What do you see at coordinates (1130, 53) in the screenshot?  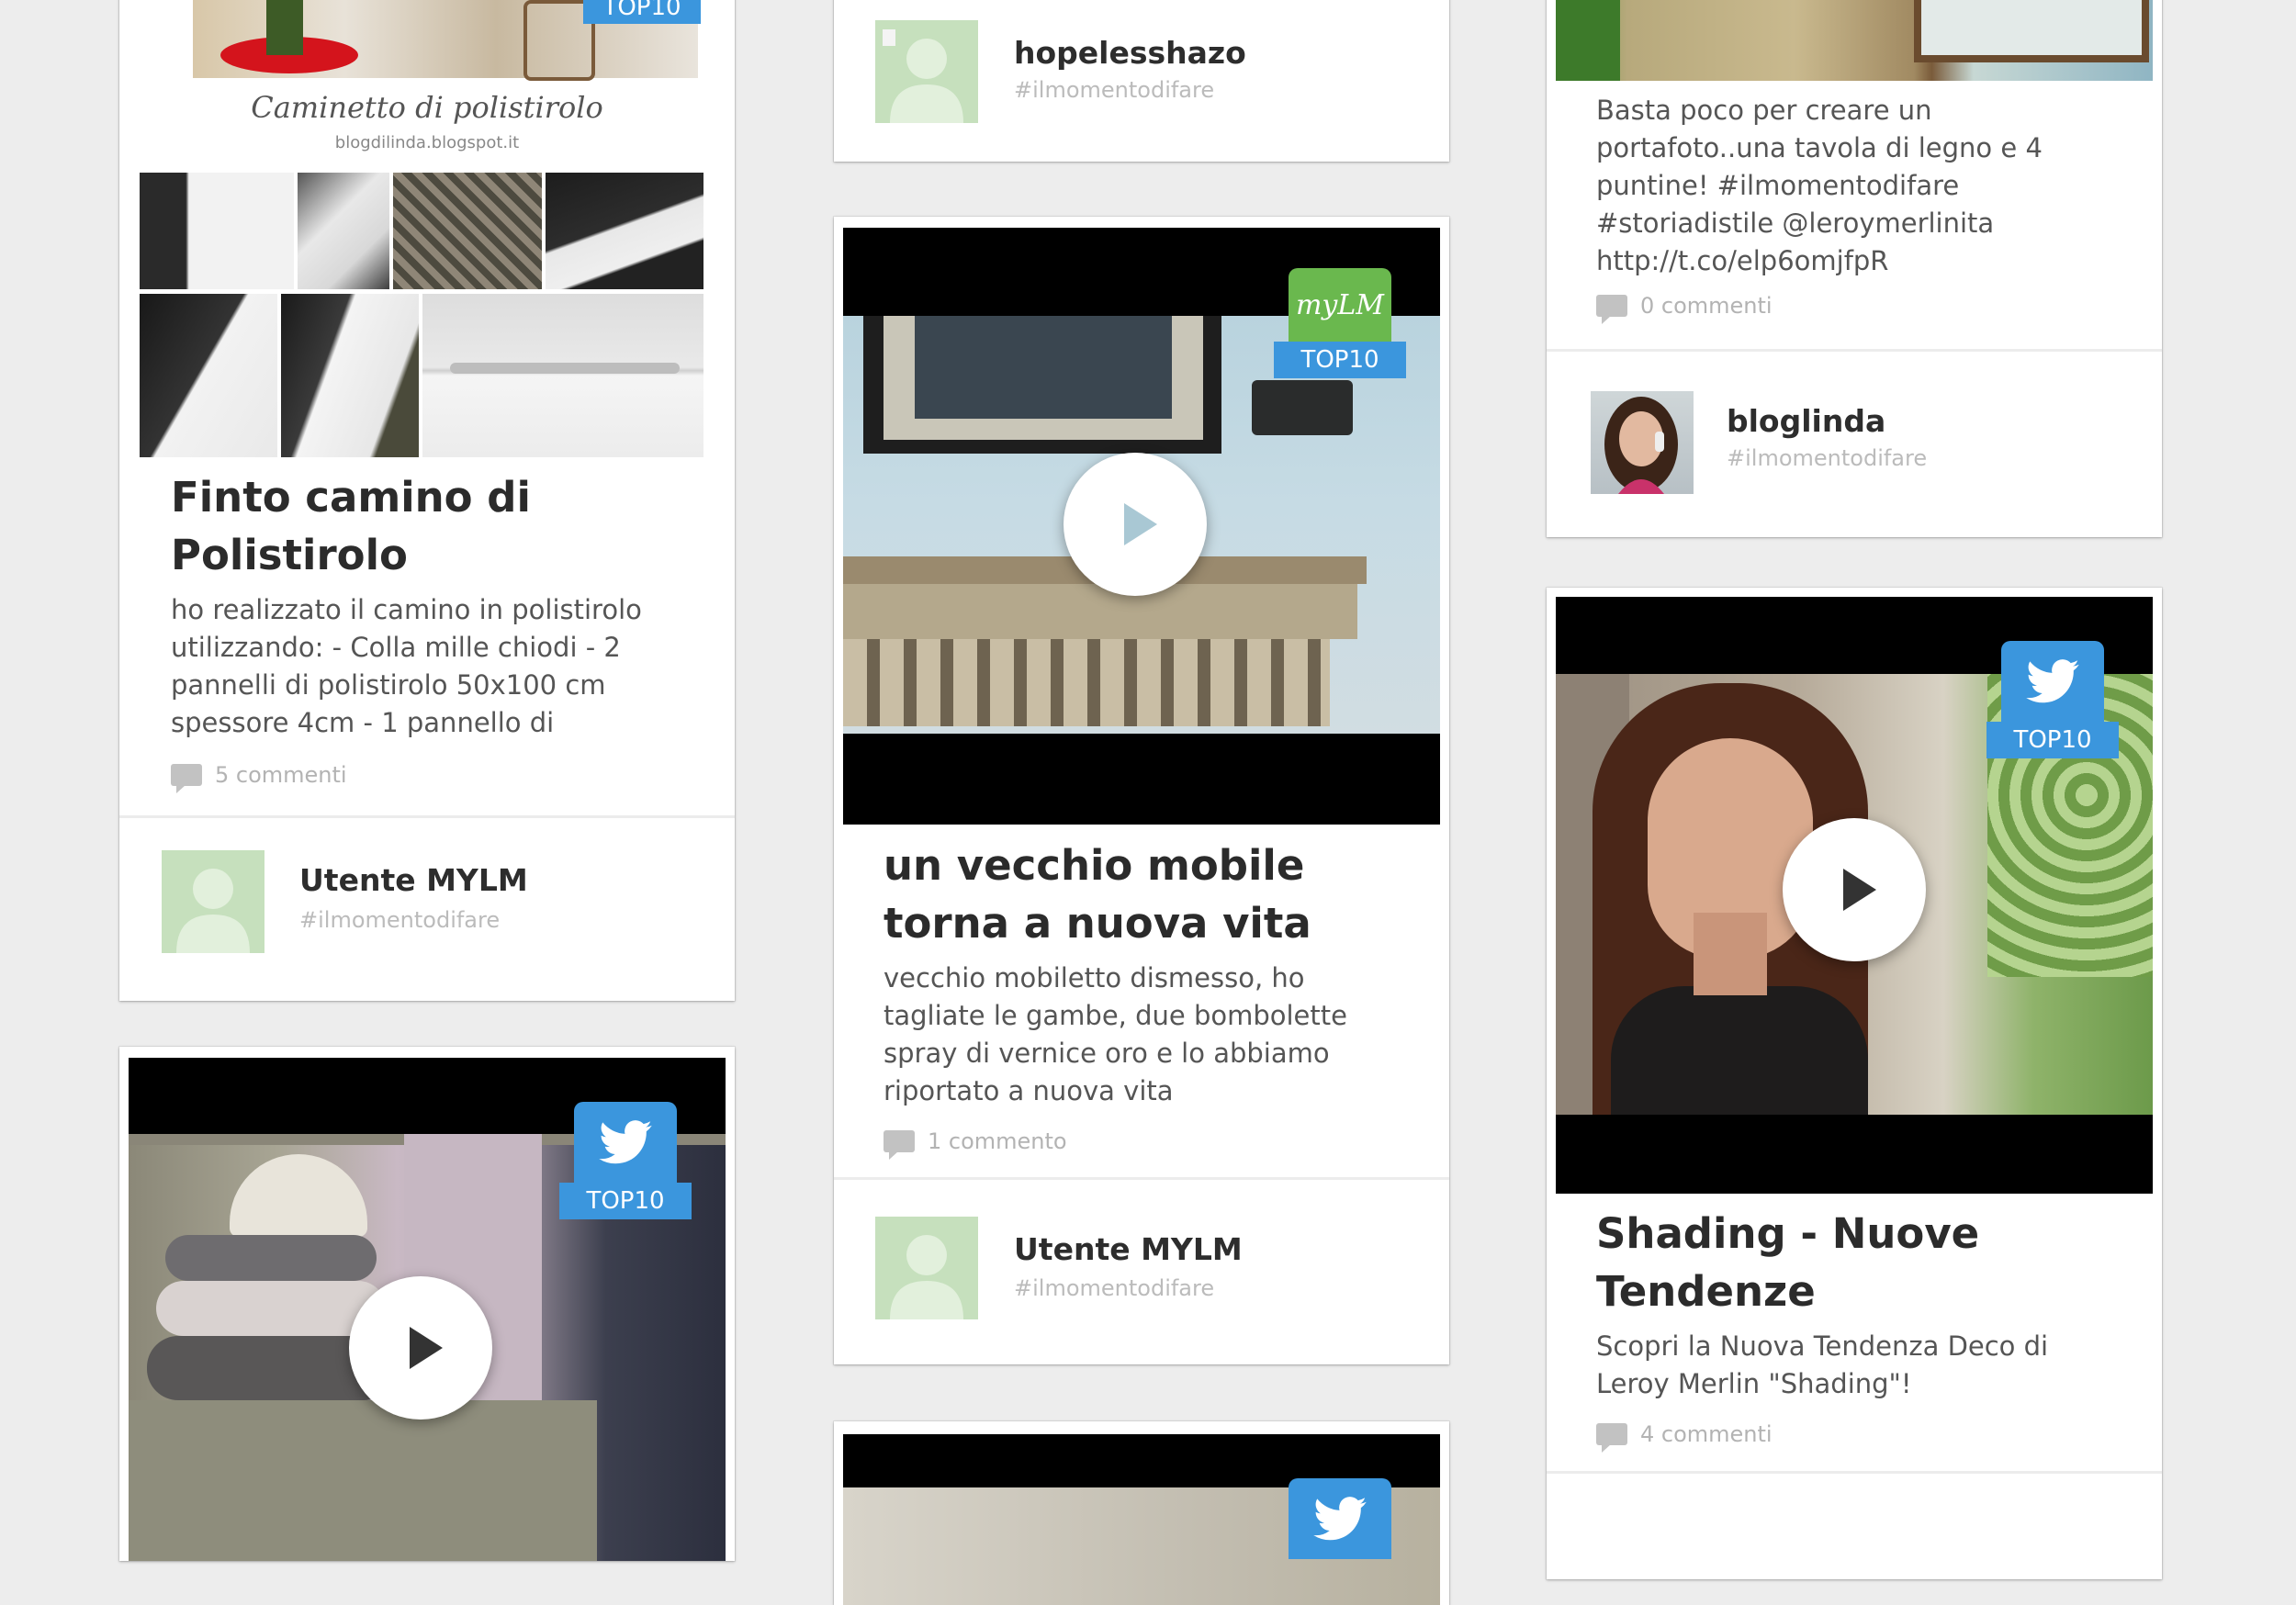 I see `username: hopelesshazo` at bounding box center [1130, 53].